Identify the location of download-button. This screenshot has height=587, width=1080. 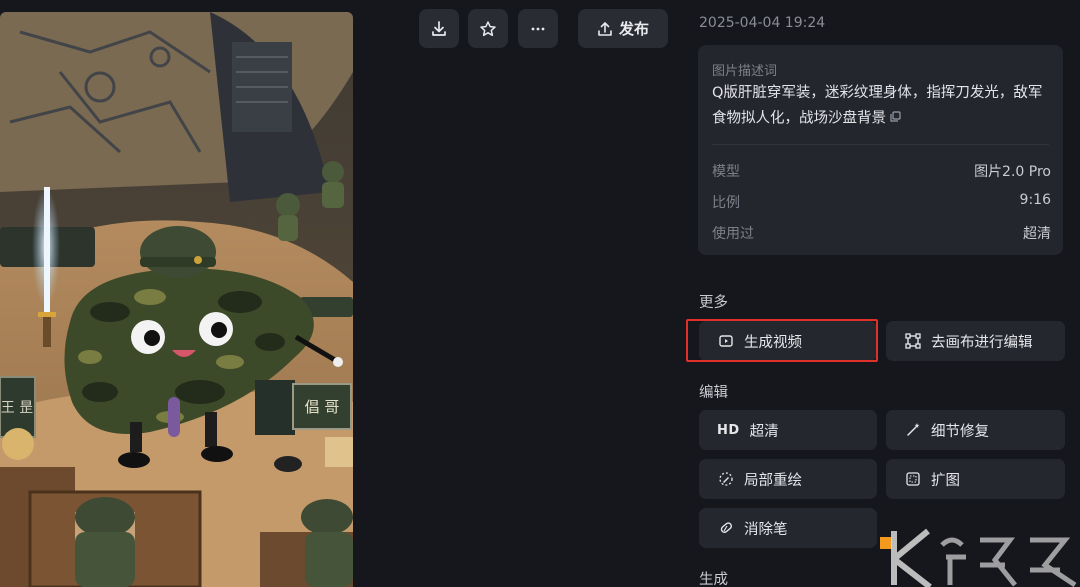
(439, 28).